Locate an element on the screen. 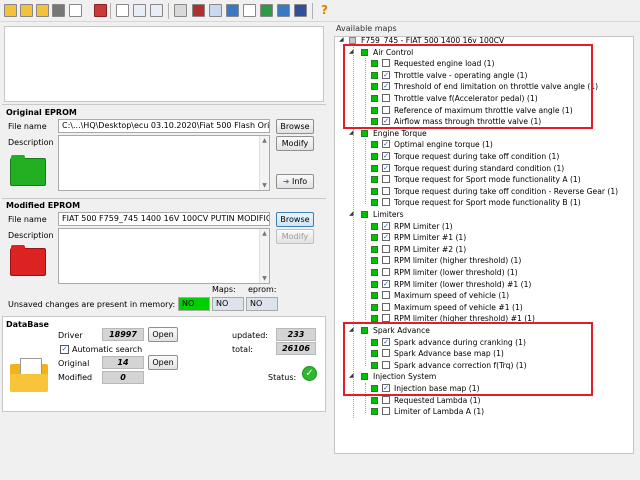 The height and width of the screenshot is (480, 640). modified-eprom-title: Modified EPROM is located at coordinates (43, 205).